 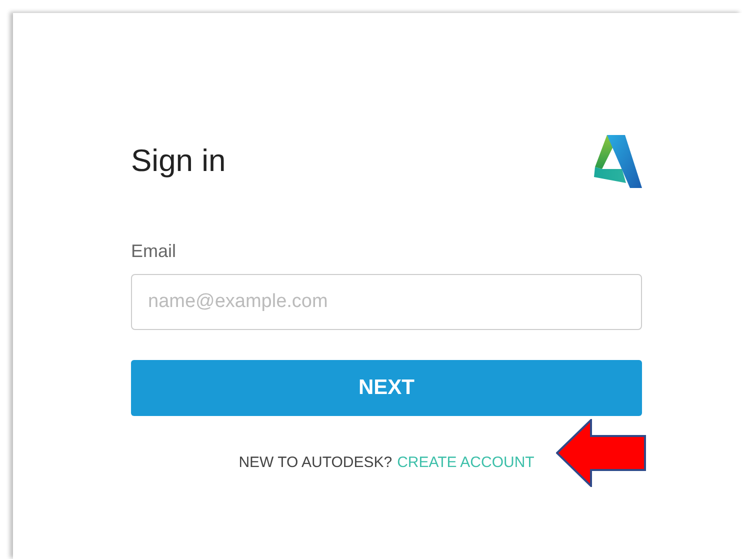 What do you see at coordinates (617, 161) in the screenshot?
I see `logo-icon` at bounding box center [617, 161].